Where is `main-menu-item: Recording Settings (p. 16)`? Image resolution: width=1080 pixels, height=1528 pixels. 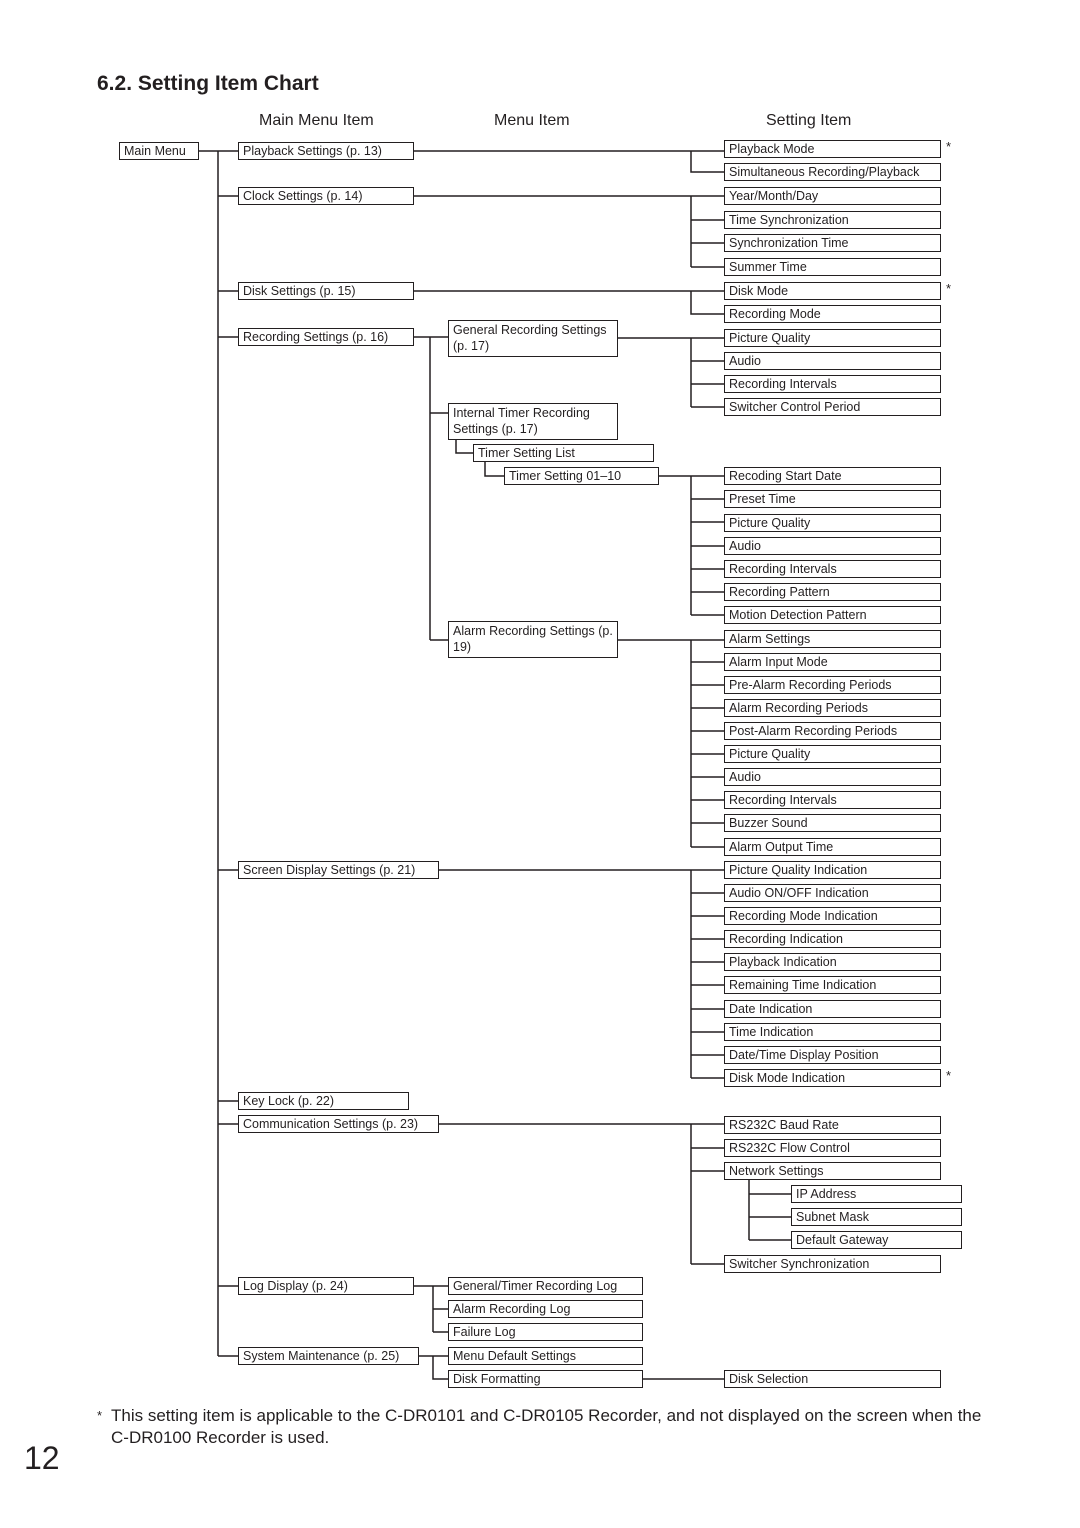
main-menu-item: Recording Settings (p. 16) is located at coordinates (326, 337).